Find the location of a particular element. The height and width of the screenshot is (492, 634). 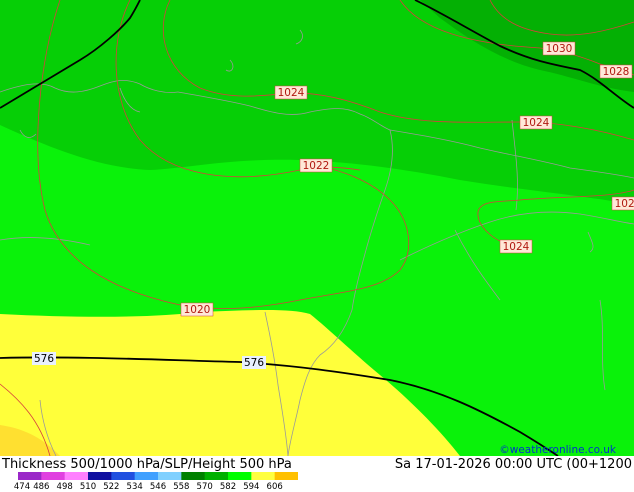

colorbar is located at coordinates (158, 476).